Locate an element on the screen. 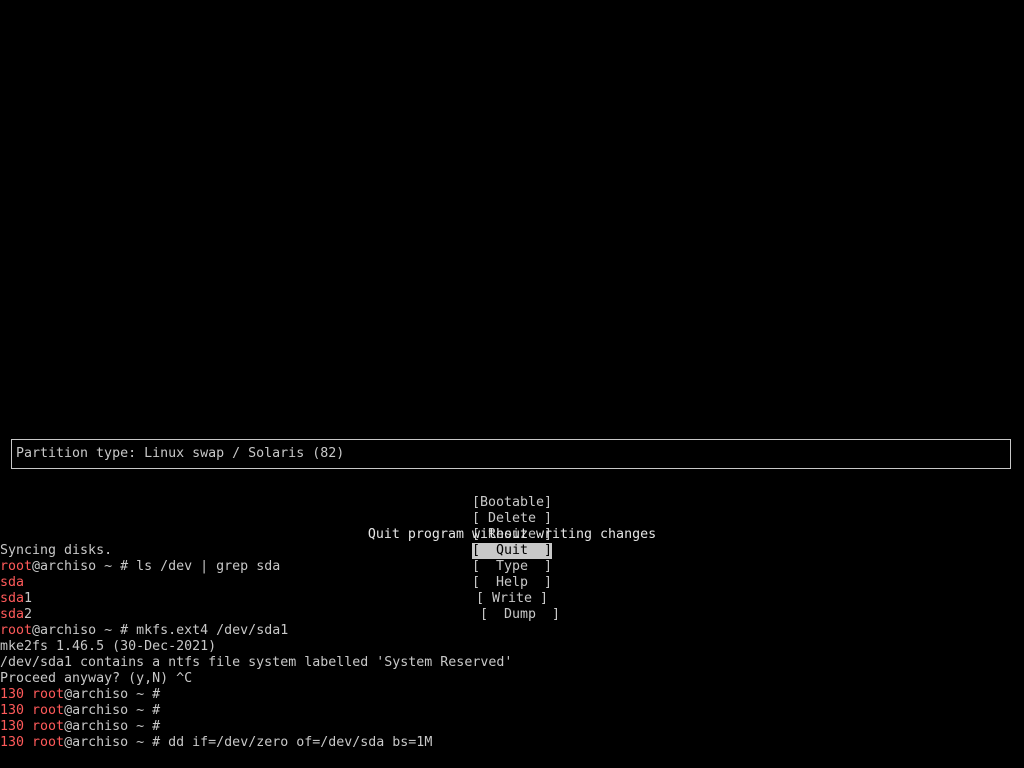  terminal-line: root@archiso ~ # mkfs.ext4 /dev/sda1 is located at coordinates (144, 631).